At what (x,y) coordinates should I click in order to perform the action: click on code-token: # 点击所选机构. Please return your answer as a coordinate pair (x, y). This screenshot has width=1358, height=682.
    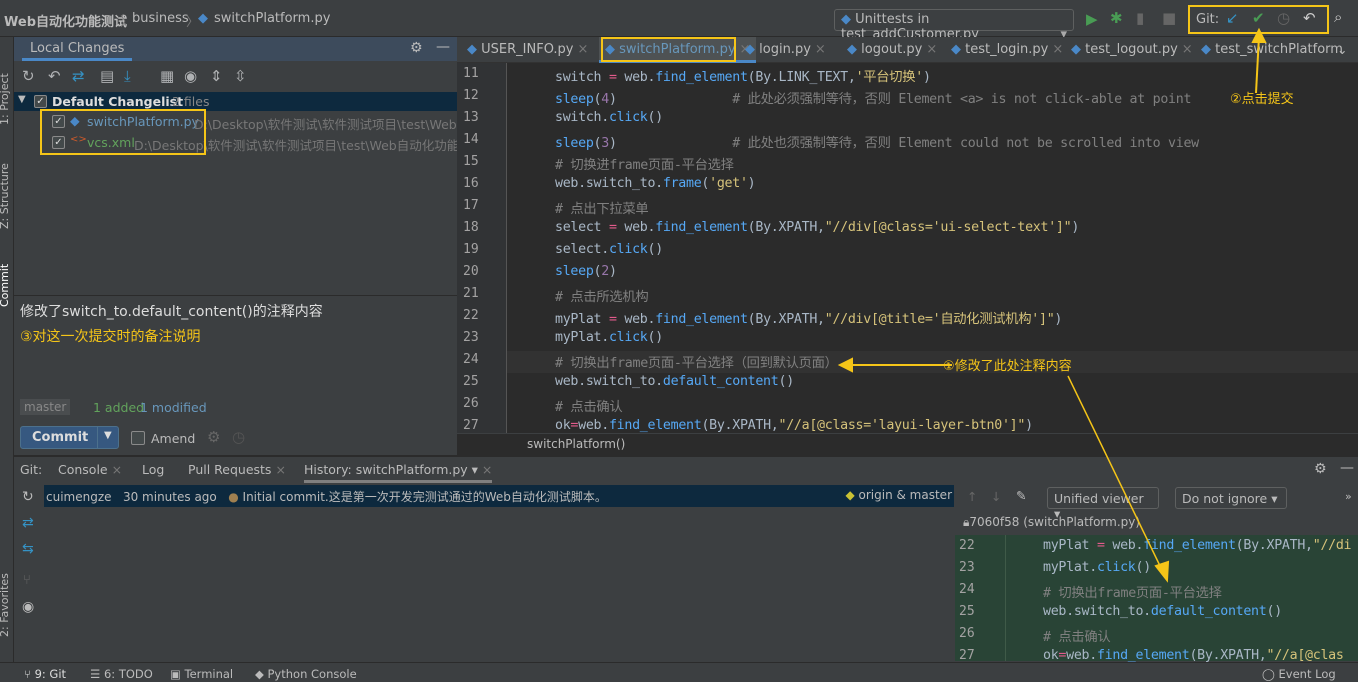
    Looking at the image, I should click on (602, 297).